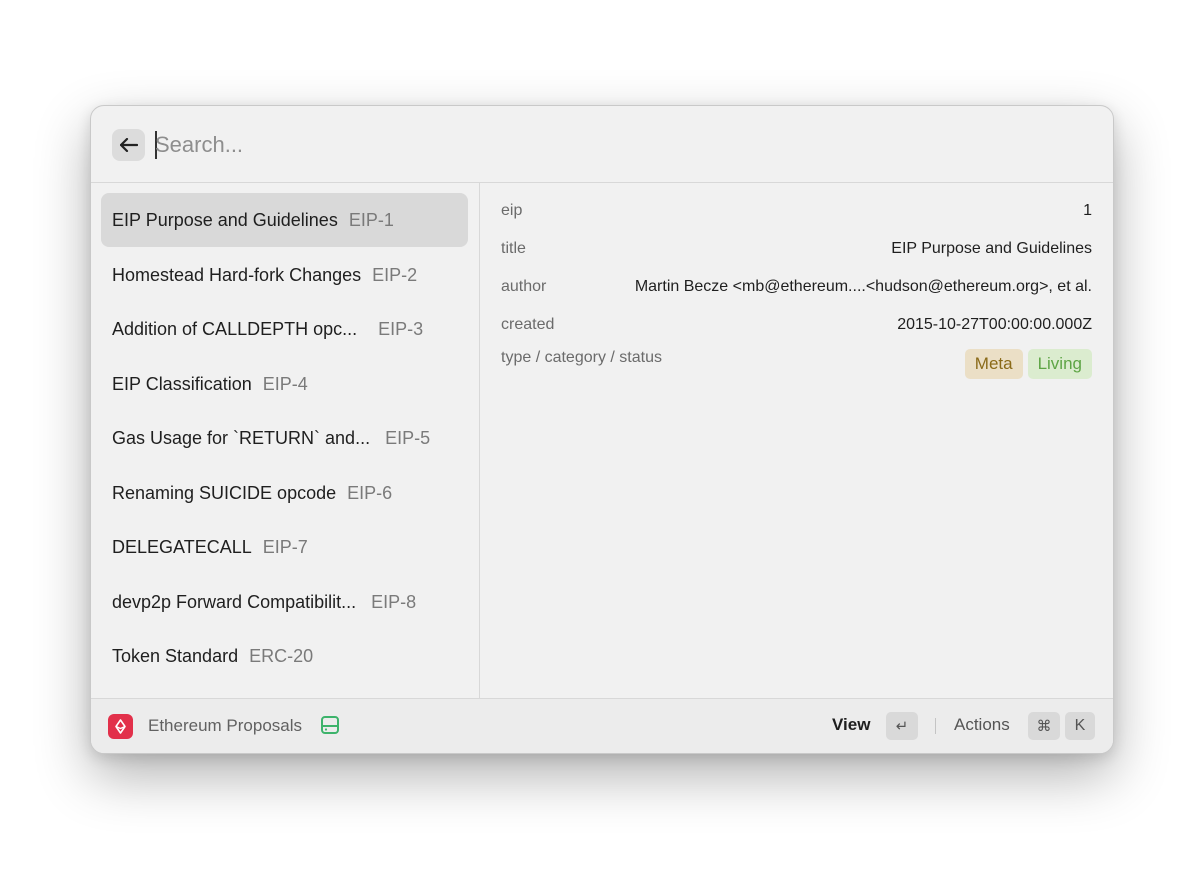 This screenshot has height=874, width=1200. I want to click on tag-list: Meta Living, so click(1028, 364).